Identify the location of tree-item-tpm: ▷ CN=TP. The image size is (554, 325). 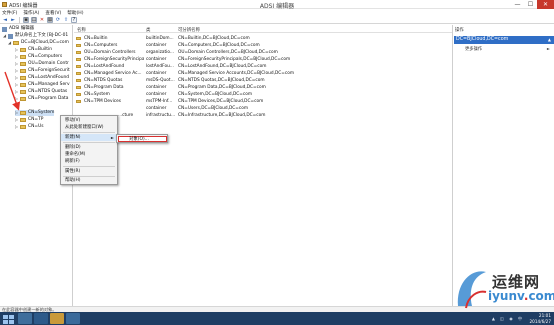
(29, 120).